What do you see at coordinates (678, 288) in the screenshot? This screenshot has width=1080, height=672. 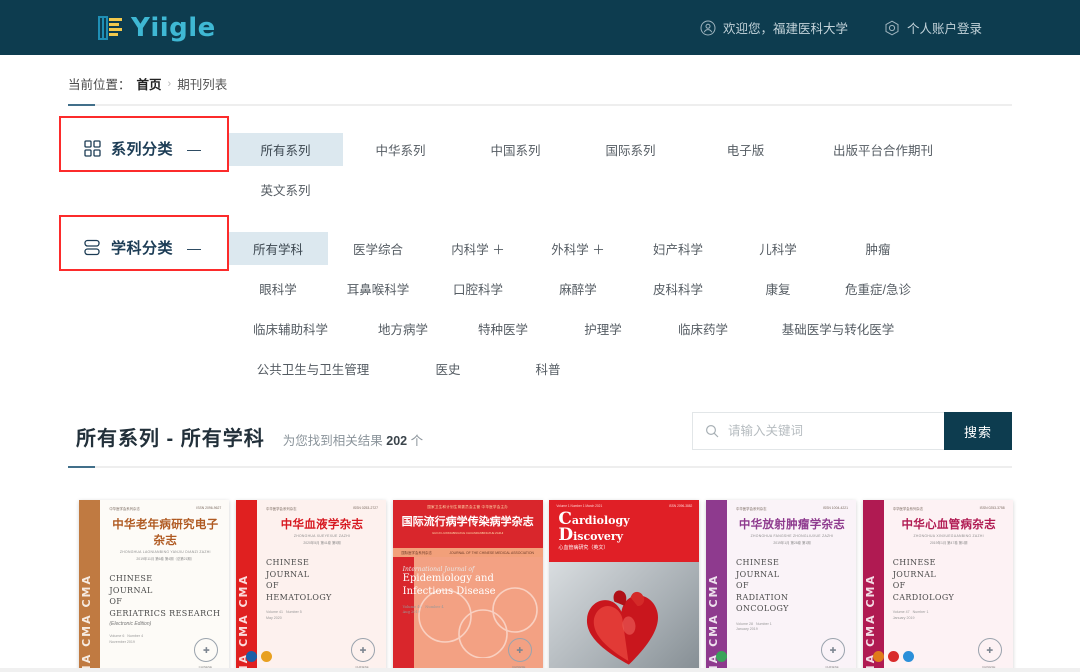 I see `subject-chip-derm: 皮科科学` at bounding box center [678, 288].